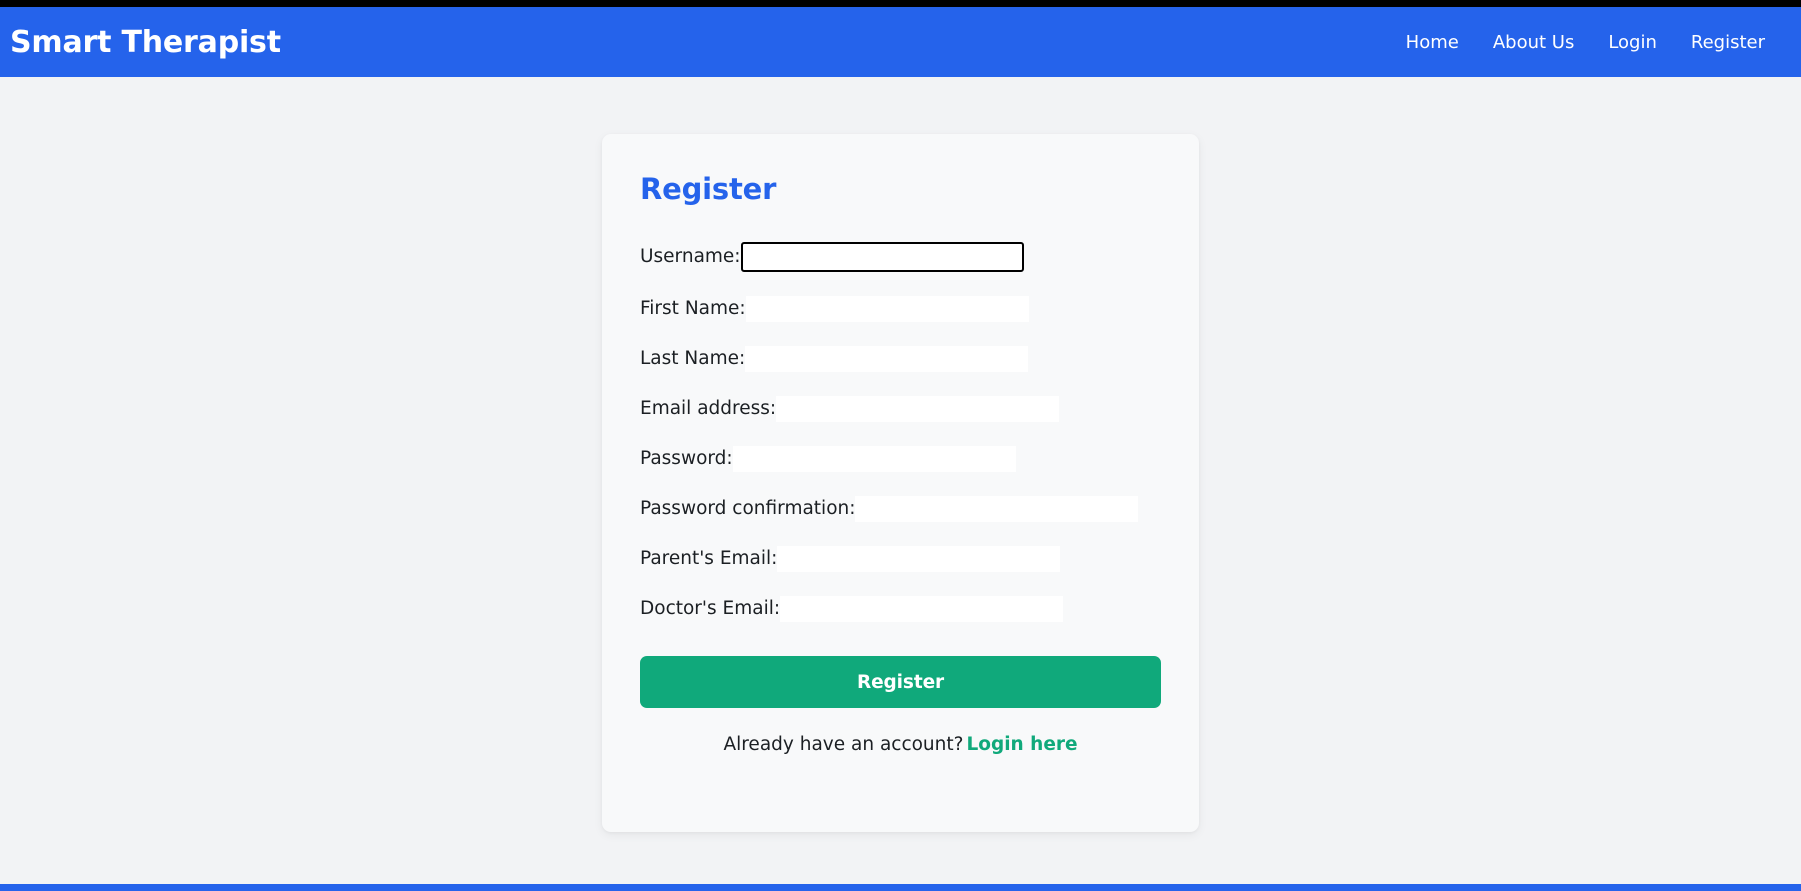 The width and height of the screenshot is (1801, 891). Describe the element at coordinates (686, 458) in the screenshot. I see `password-label: Password:` at that location.